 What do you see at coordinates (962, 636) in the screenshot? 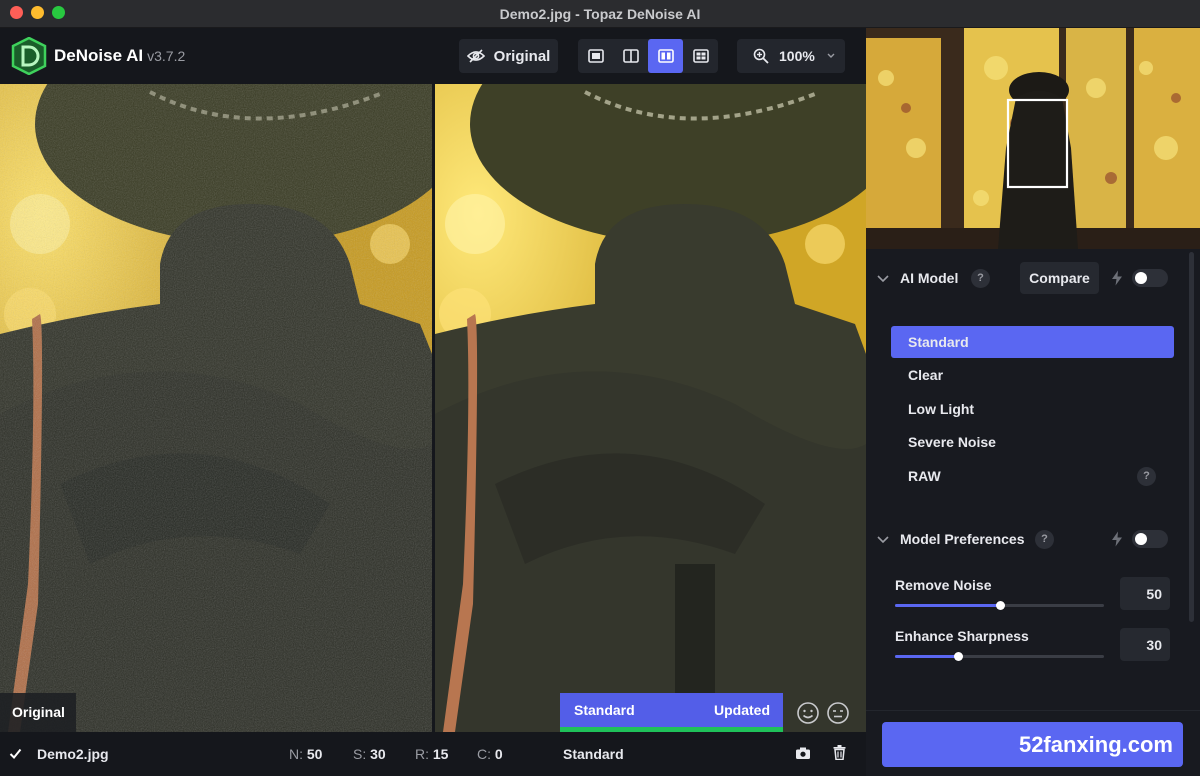
I see `enhance-sharpness-label: Enhance Sharpness` at bounding box center [962, 636].